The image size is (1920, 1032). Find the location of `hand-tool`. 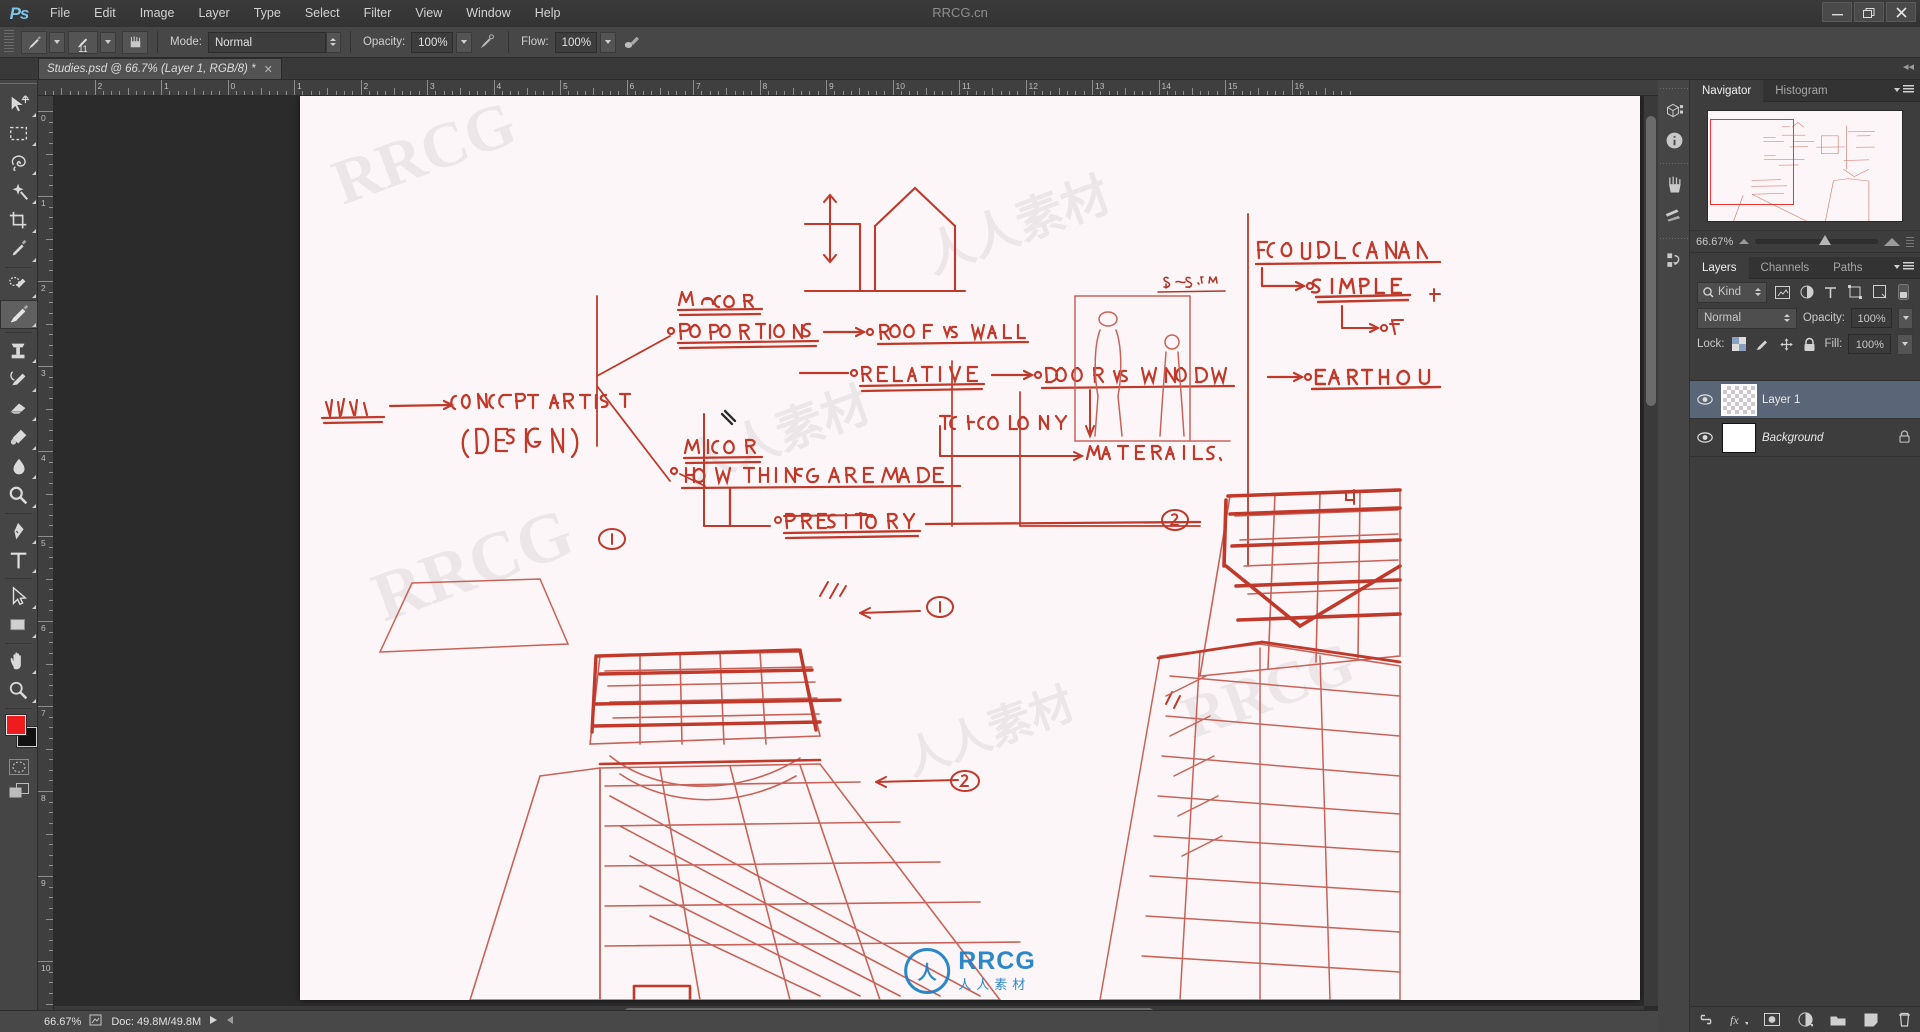

hand-tool is located at coordinates (19, 661).